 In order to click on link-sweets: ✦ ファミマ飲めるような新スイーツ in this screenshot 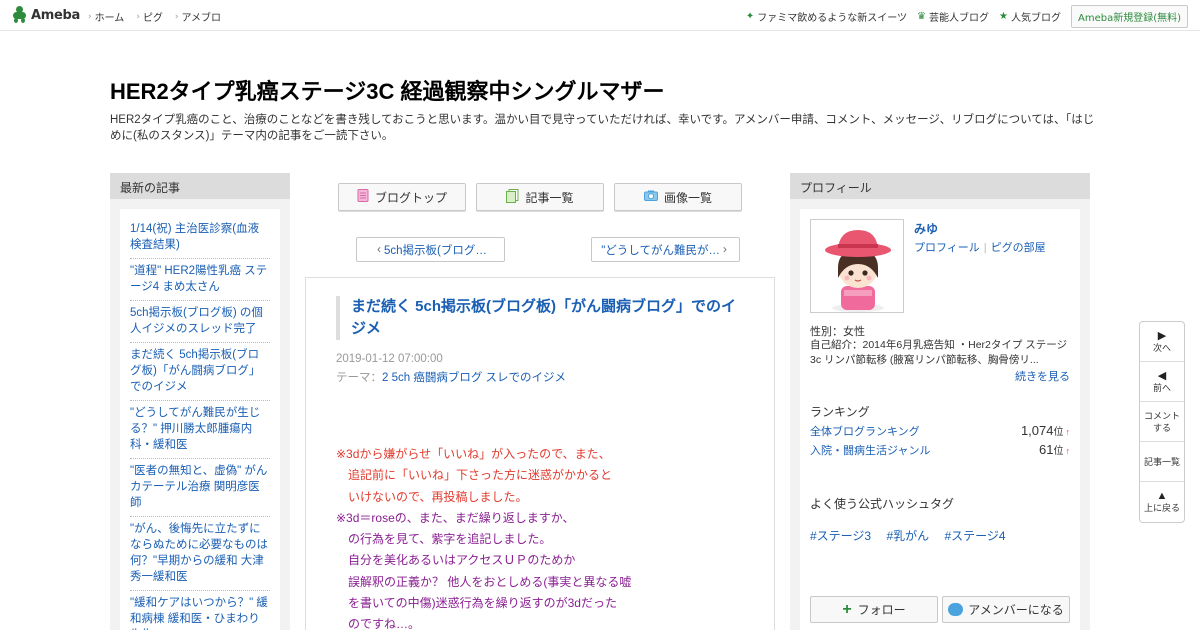, I will do `click(826, 16)`.